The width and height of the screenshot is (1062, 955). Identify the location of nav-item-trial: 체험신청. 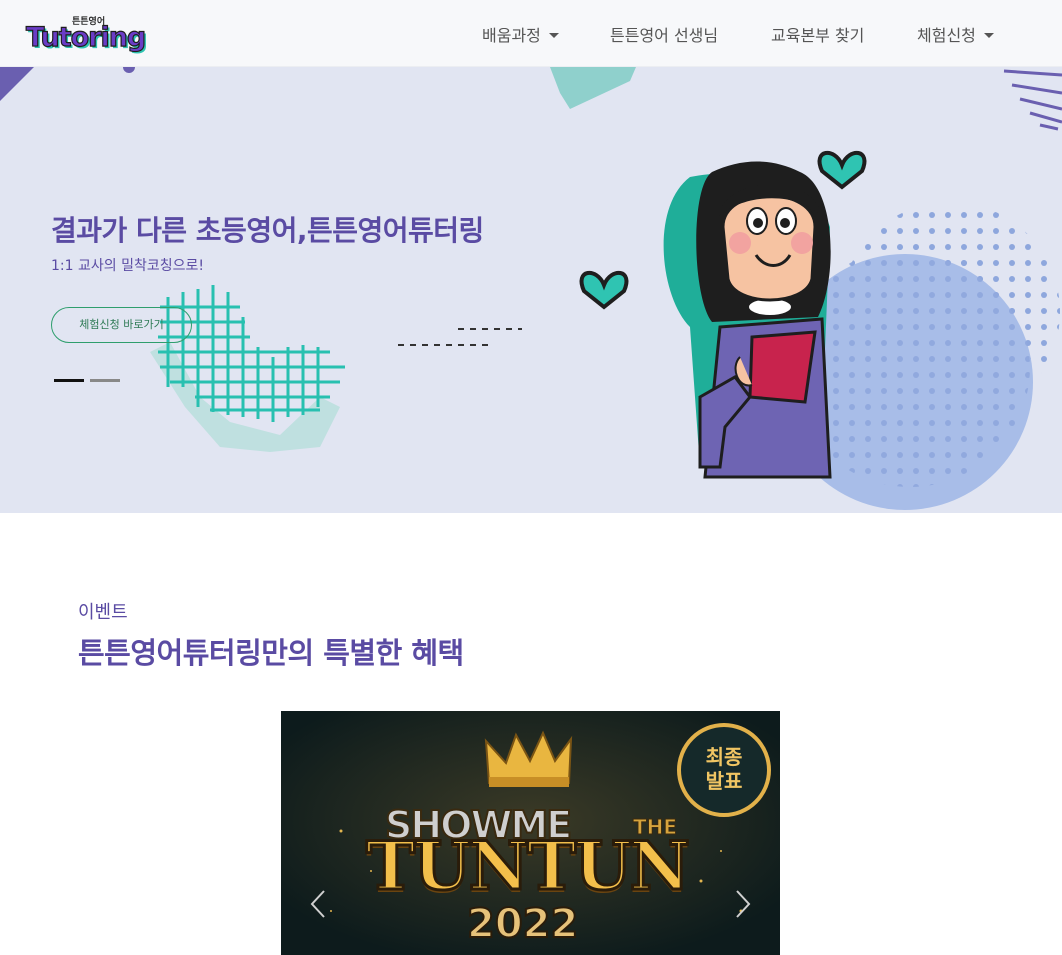
(955, 34).